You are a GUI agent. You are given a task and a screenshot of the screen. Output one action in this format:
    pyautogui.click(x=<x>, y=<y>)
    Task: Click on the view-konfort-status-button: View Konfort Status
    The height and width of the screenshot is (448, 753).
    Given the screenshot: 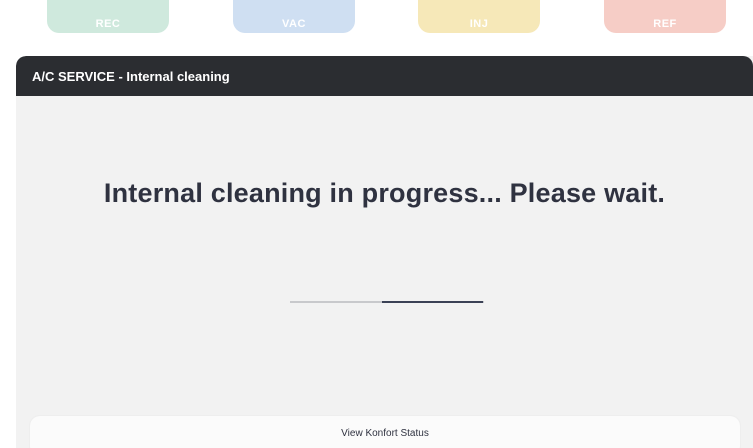 What is the action you would take?
    pyautogui.click(x=385, y=432)
    